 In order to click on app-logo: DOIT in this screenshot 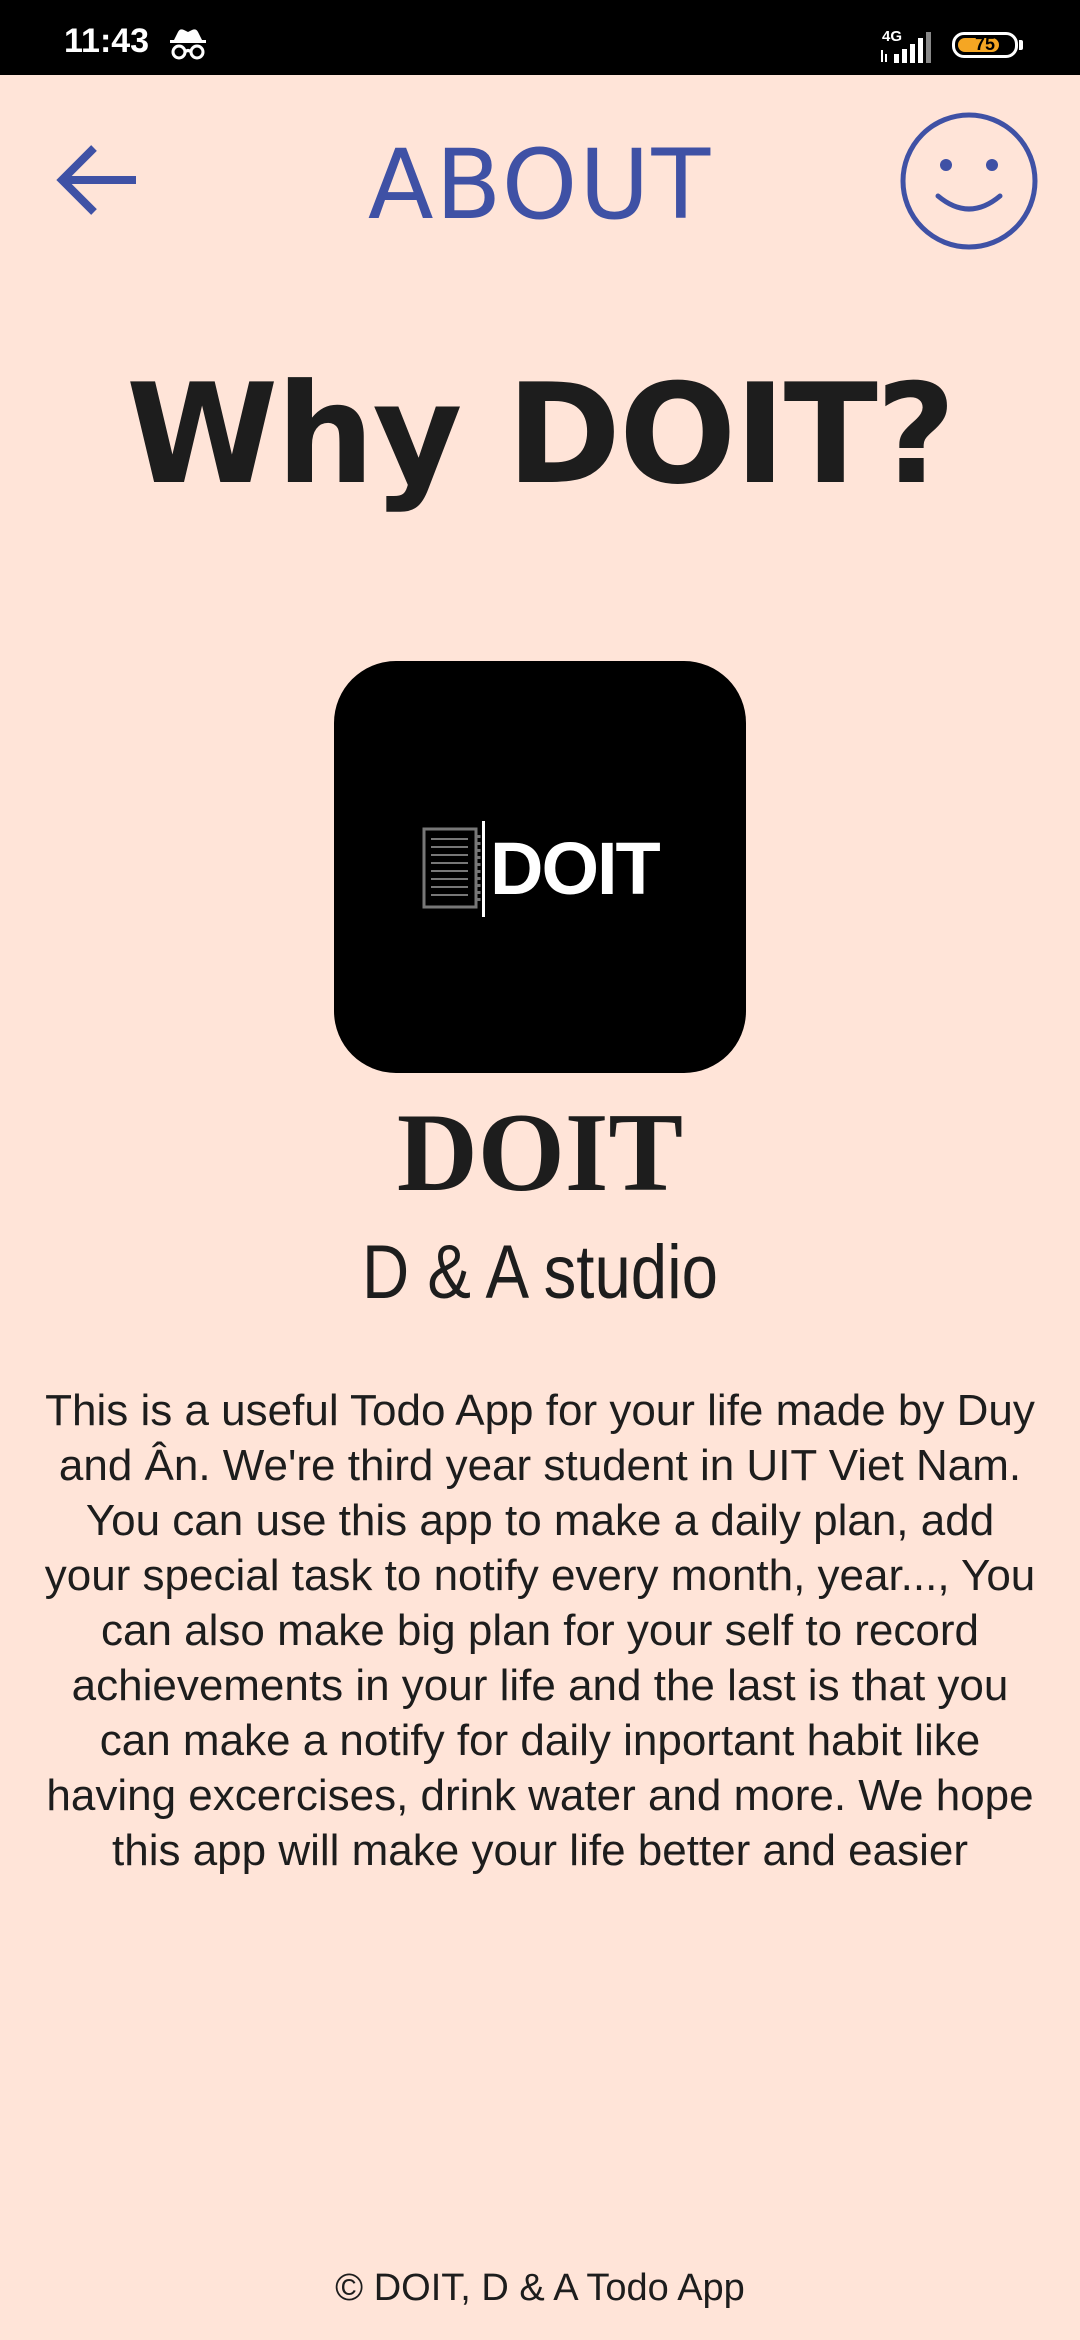, I will do `click(540, 867)`.